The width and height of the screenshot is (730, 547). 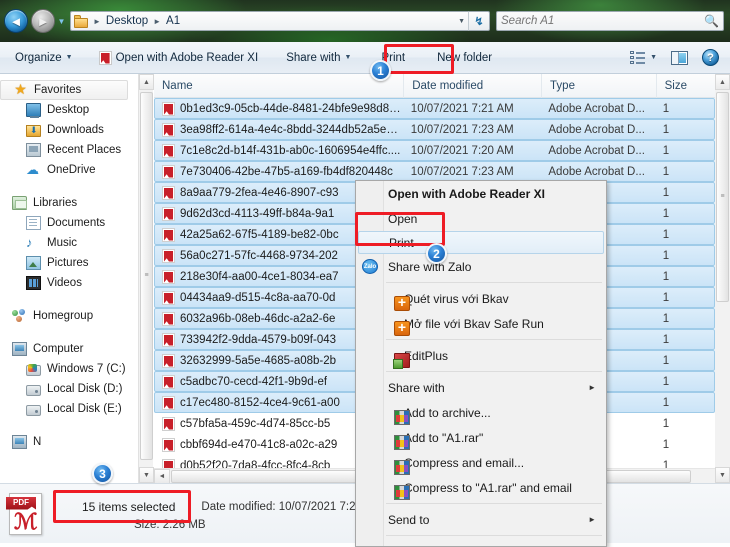 What do you see at coordinates (481, 266) in the screenshot?
I see `menu-item-share-with-zalo: Zalo Share with Zalo` at bounding box center [481, 266].